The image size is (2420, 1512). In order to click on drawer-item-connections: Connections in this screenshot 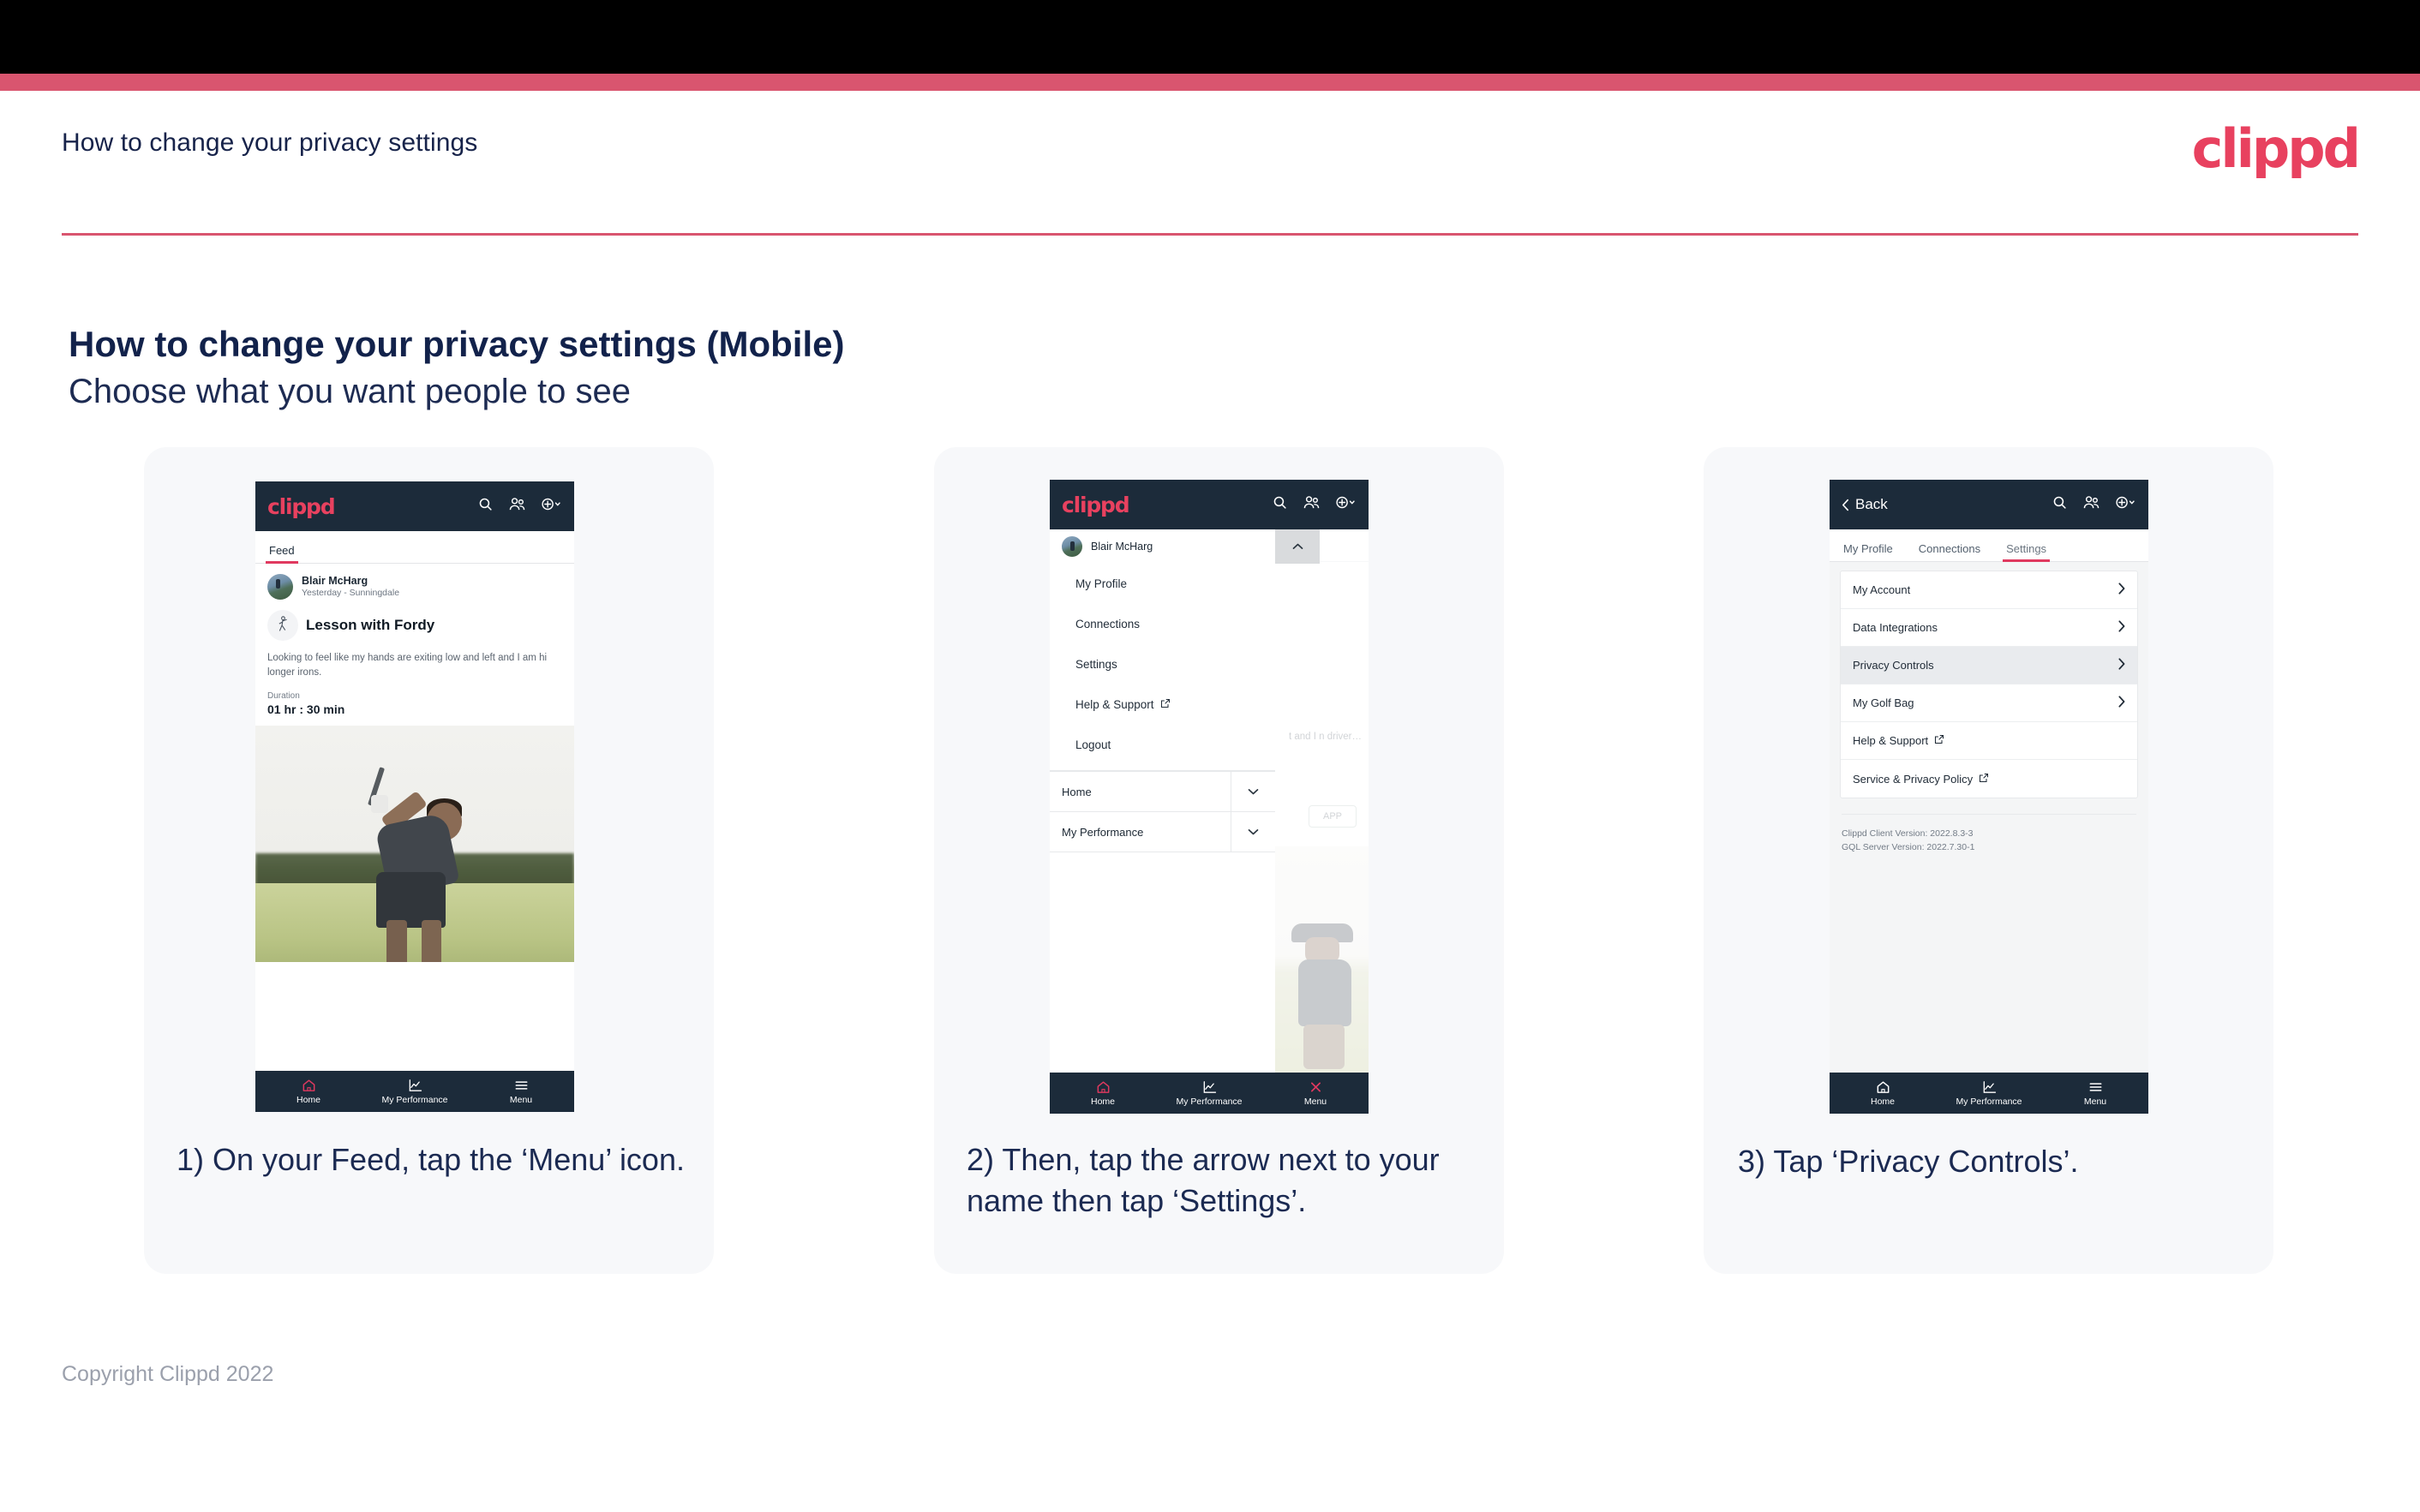, I will do `click(1162, 624)`.